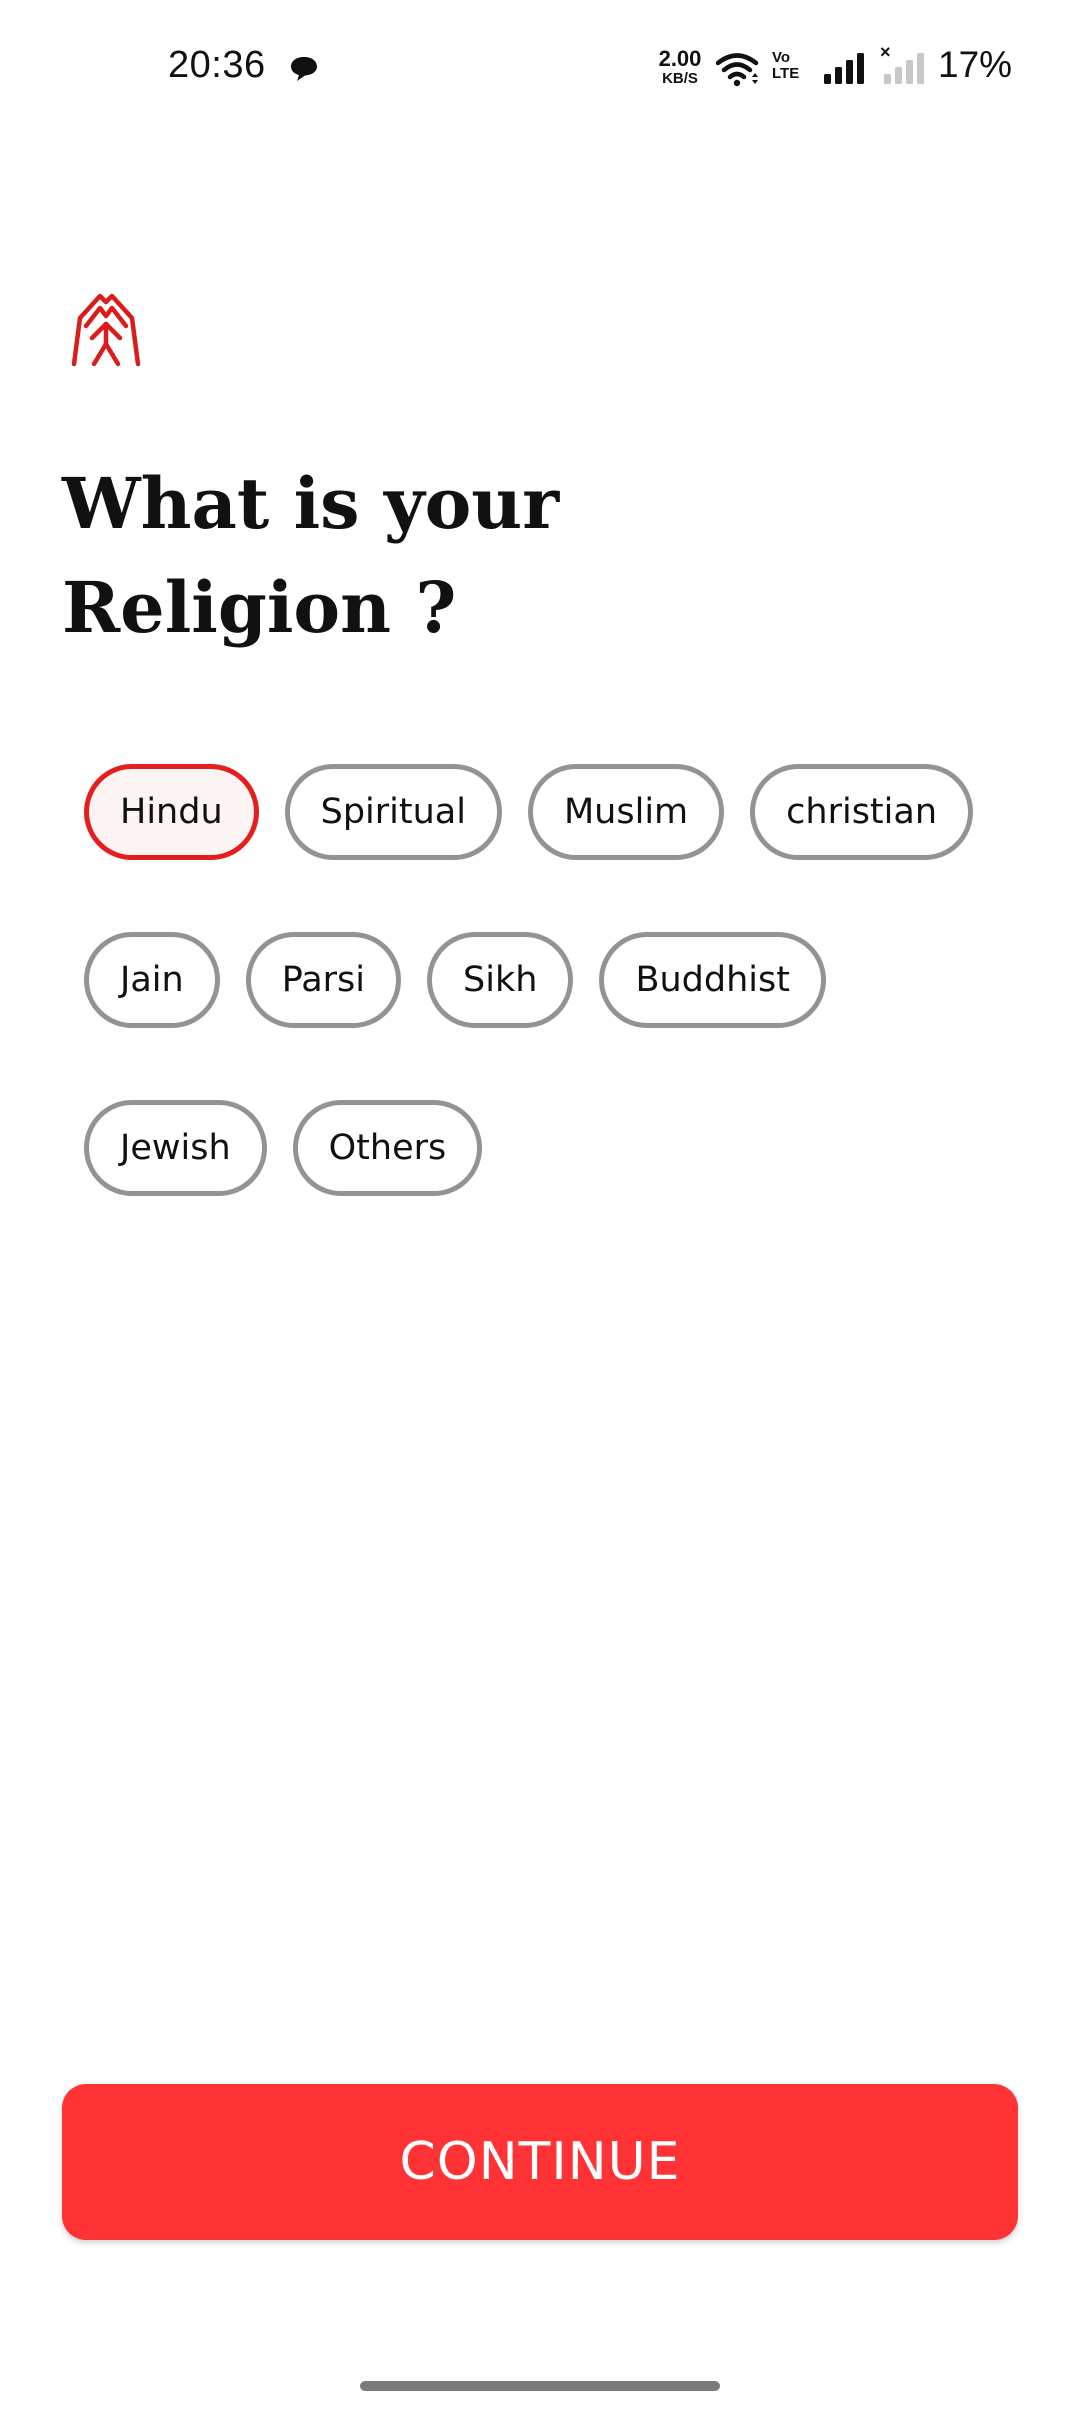  What do you see at coordinates (387, 1148) in the screenshot?
I see `option-chip-others: Others` at bounding box center [387, 1148].